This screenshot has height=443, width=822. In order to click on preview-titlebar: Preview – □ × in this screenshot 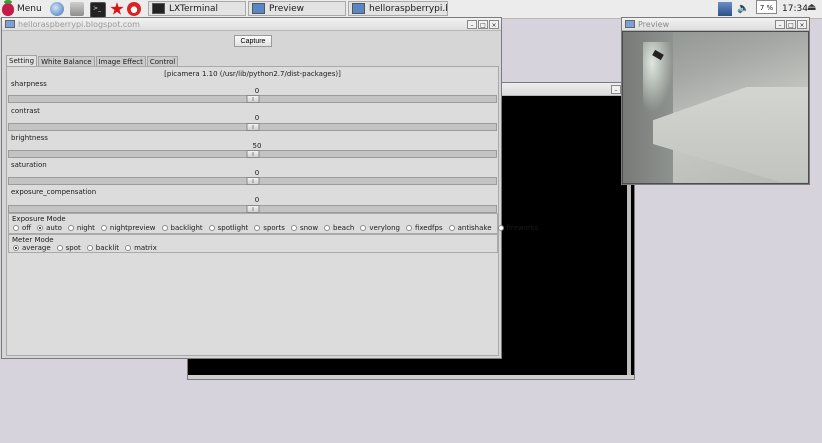, I will do `click(715, 24)`.